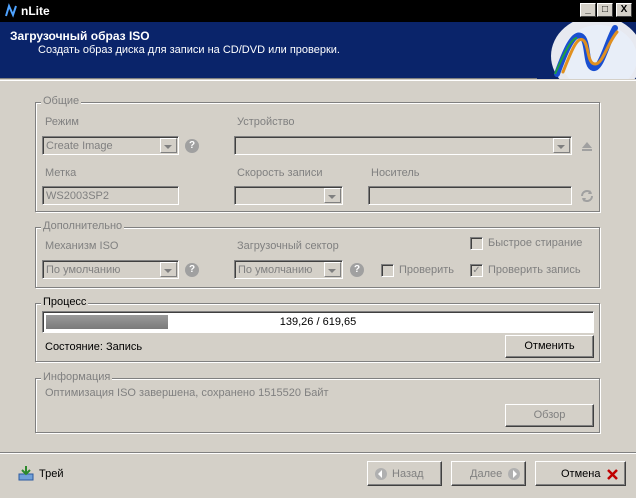 Image resolution: width=636 pixels, height=498 pixels. I want to click on title-bar, so click(318, 11).